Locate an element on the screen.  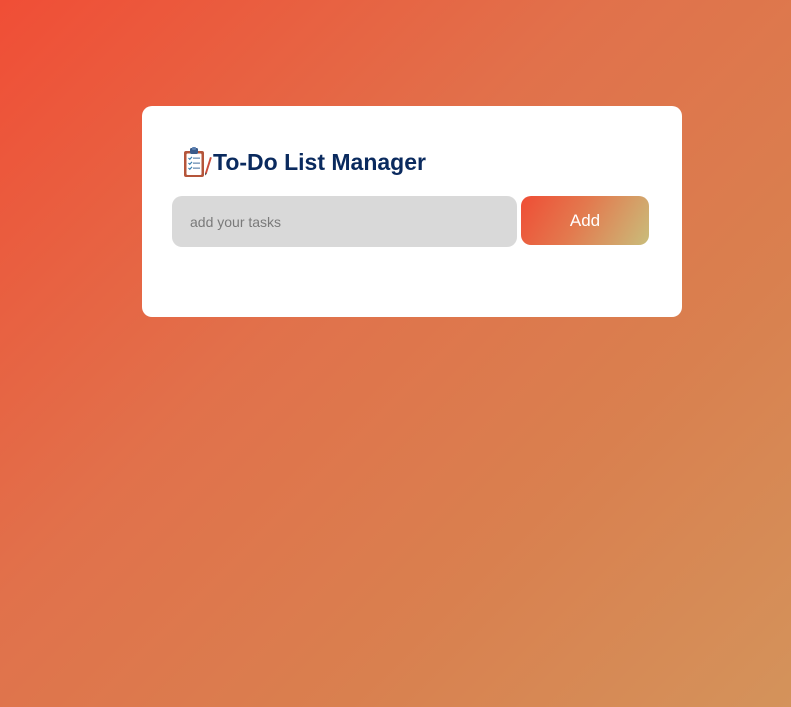
clipboard-icon is located at coordinates (196, 162).